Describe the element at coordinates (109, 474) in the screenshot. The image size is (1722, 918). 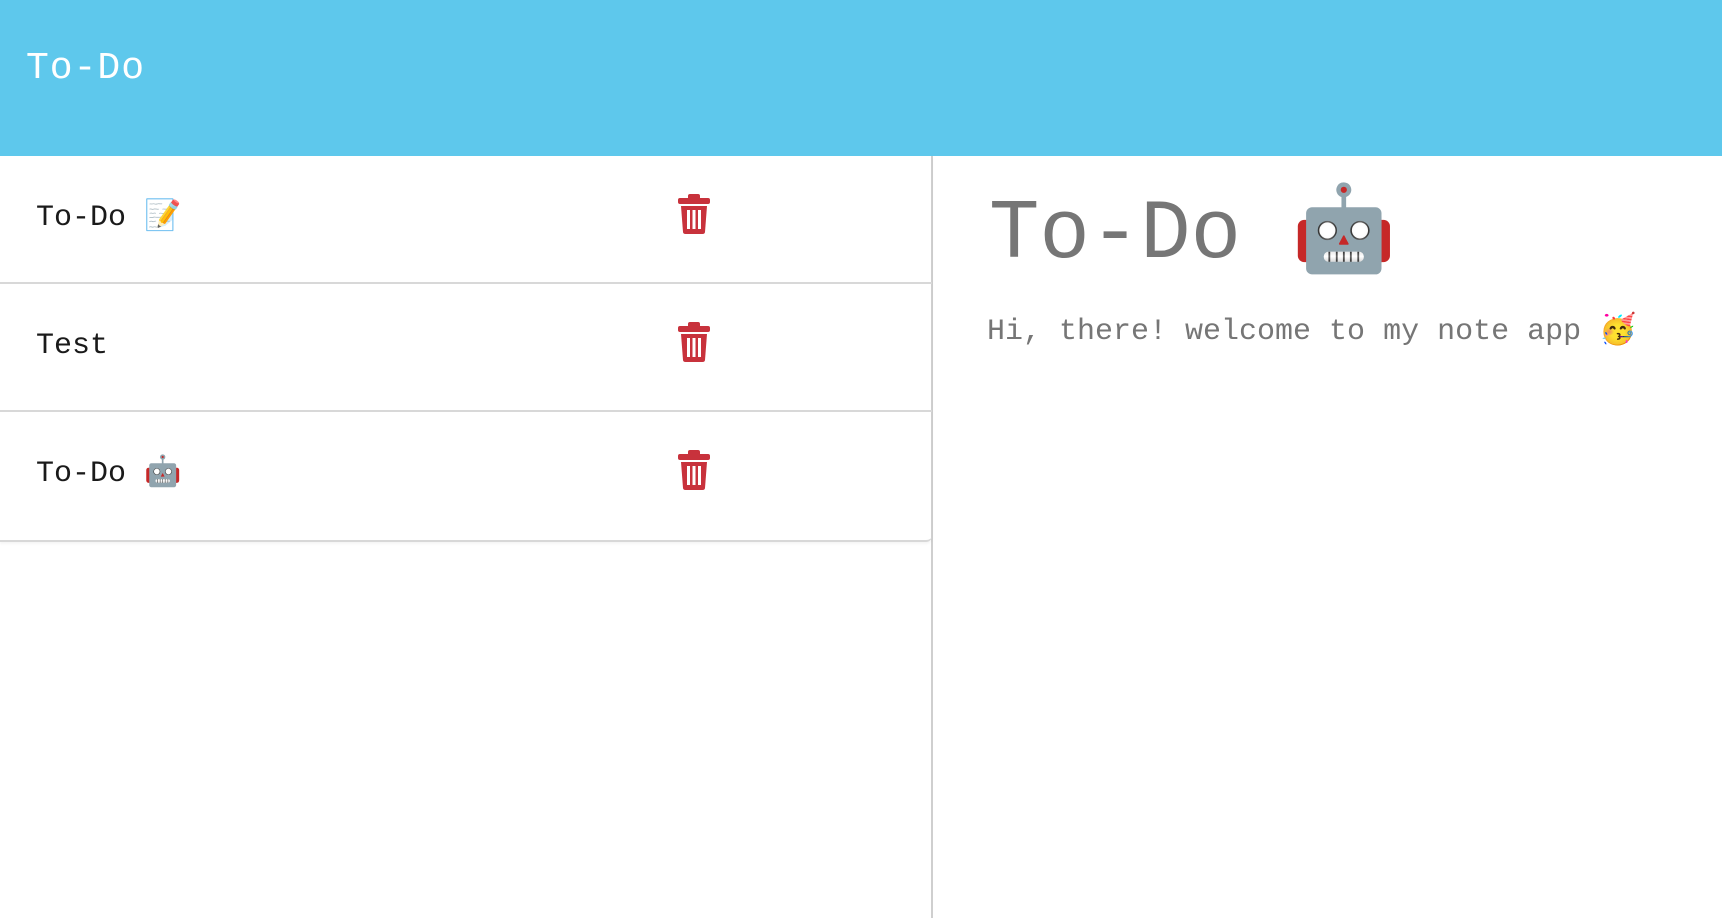
I see `note-title: To-Do 🤖` at that location.